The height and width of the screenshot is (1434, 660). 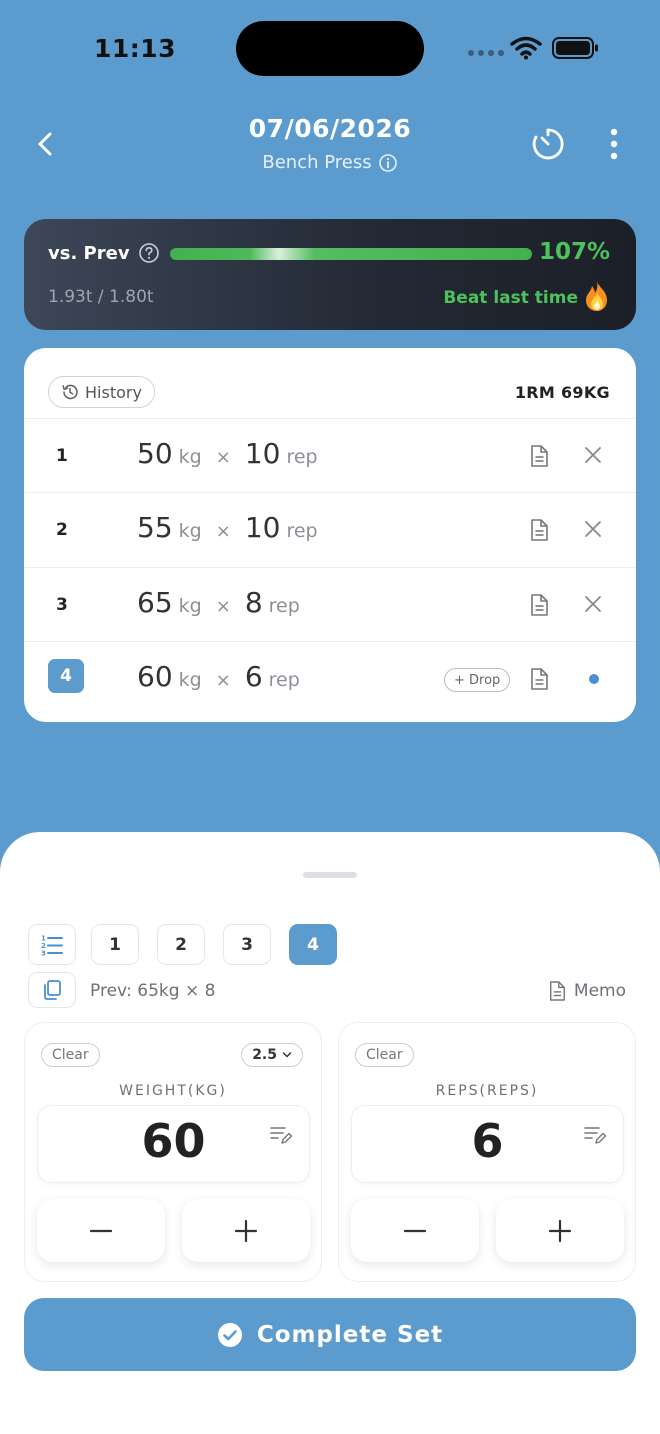 I want to click on set-weight: 55, so click(x=155, y=527).